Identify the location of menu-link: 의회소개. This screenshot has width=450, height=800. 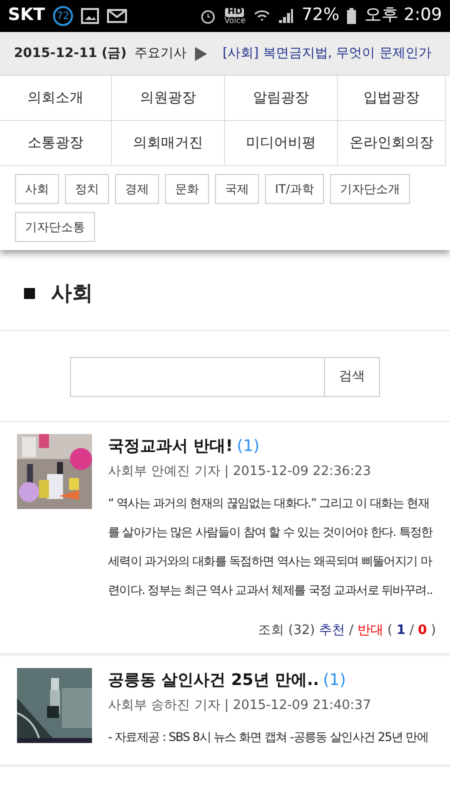
(56, 98).